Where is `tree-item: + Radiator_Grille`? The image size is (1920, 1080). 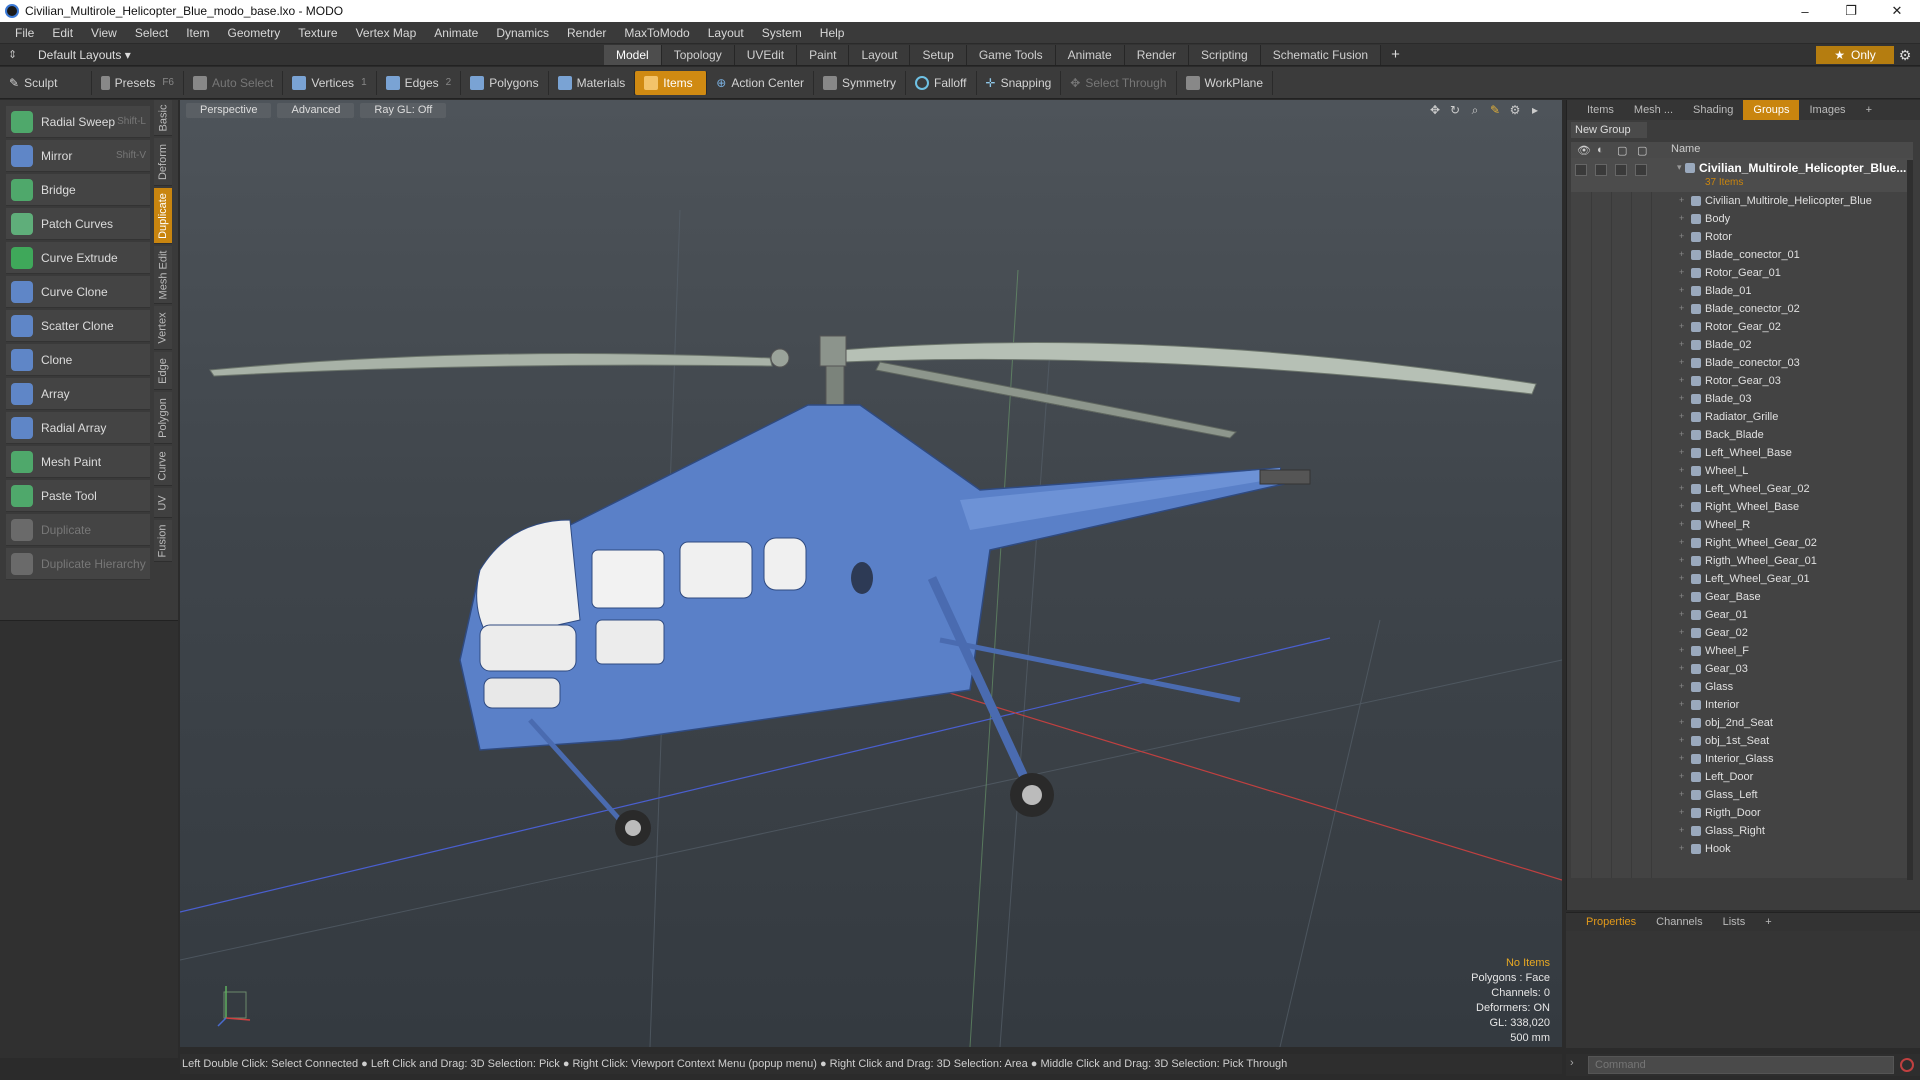
tree-item: + Radiator_Grille is located at coordinates (1742, 417).